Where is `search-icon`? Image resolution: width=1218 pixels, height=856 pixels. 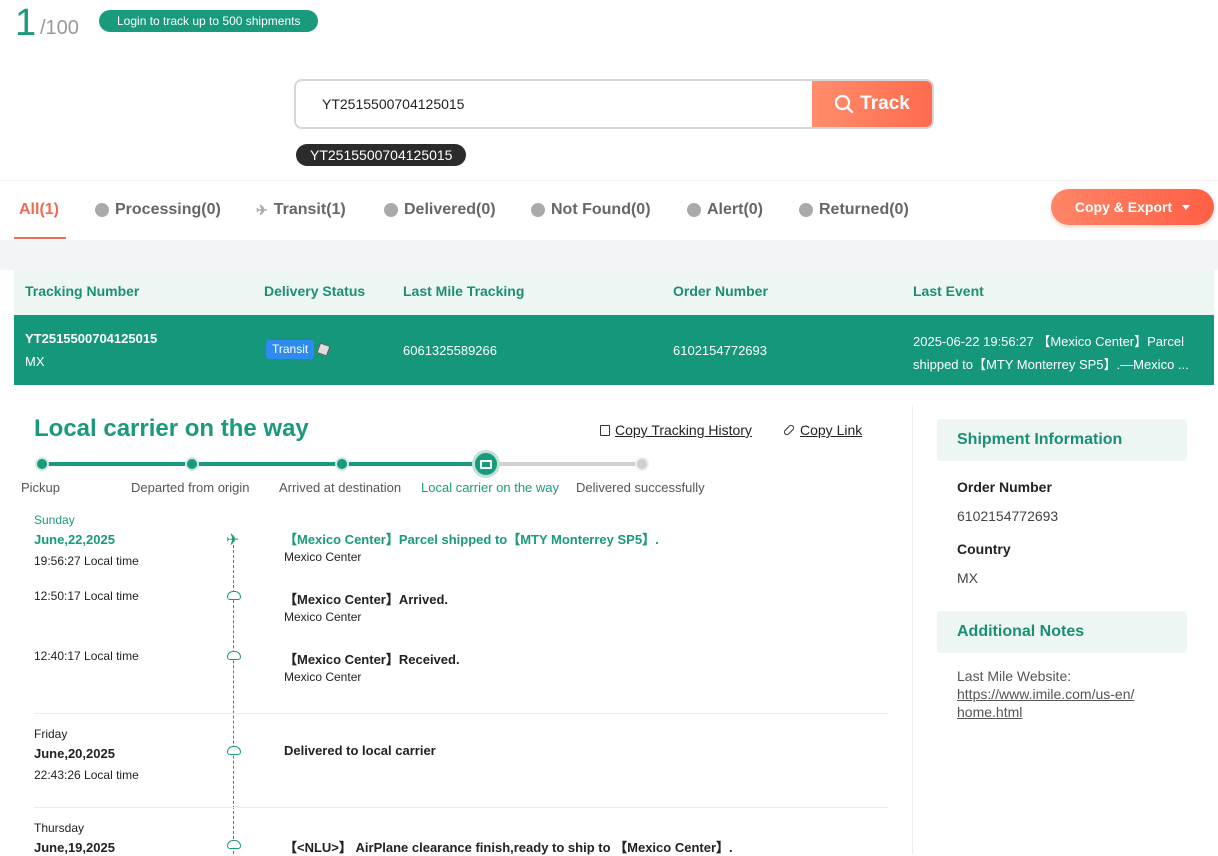
search-icon is located at coordinates (844, 104).